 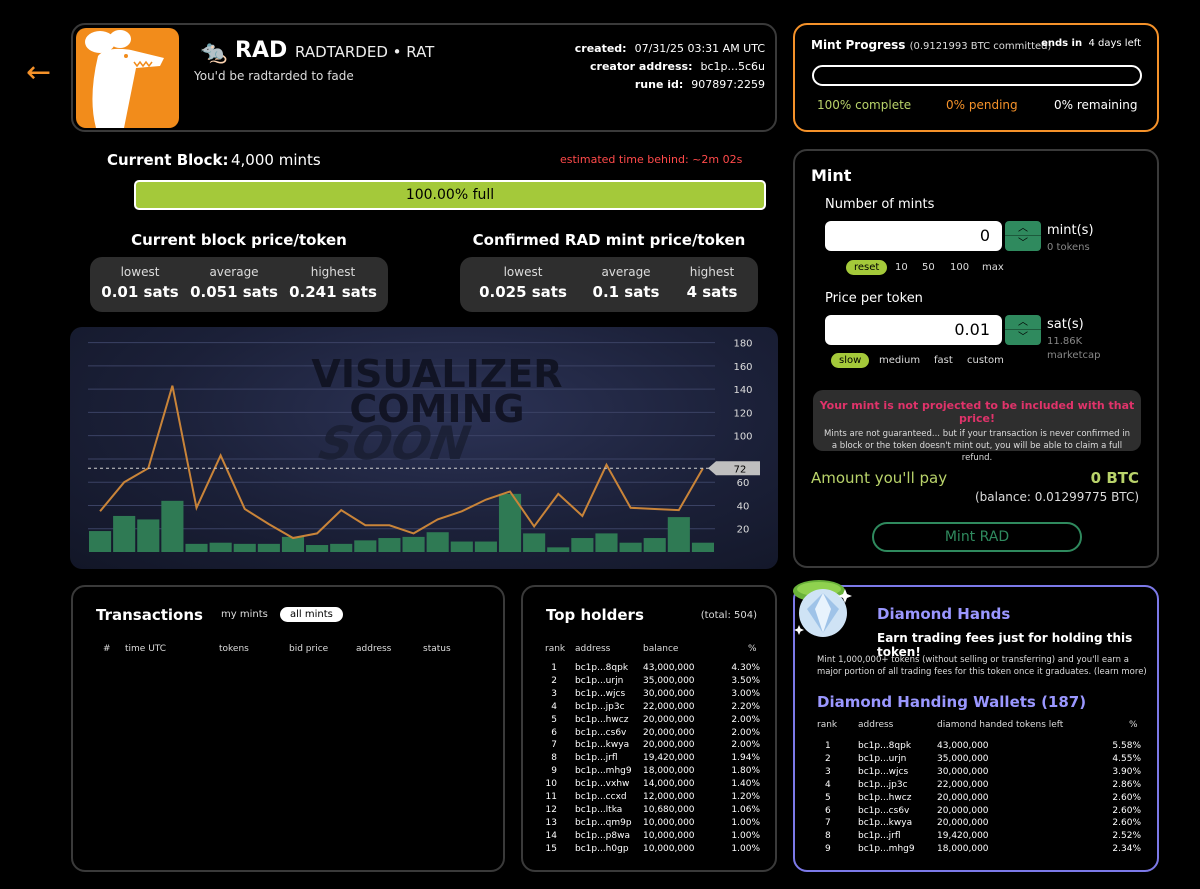 I want to click on current-average-label: average, so click(x=234, y=272).